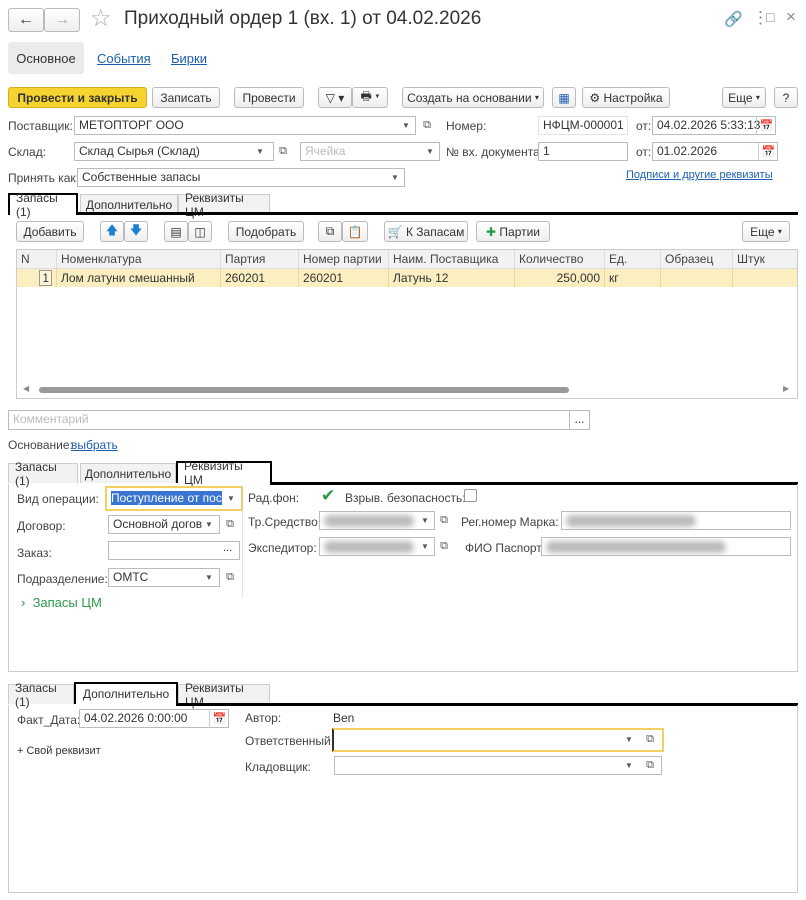 The height and width of the screenshot is (900, 806). What do you see at coordinates (304, 390) in the screenshot?
I see `horizontal-scrollbar` at bounding box center [304, 390].